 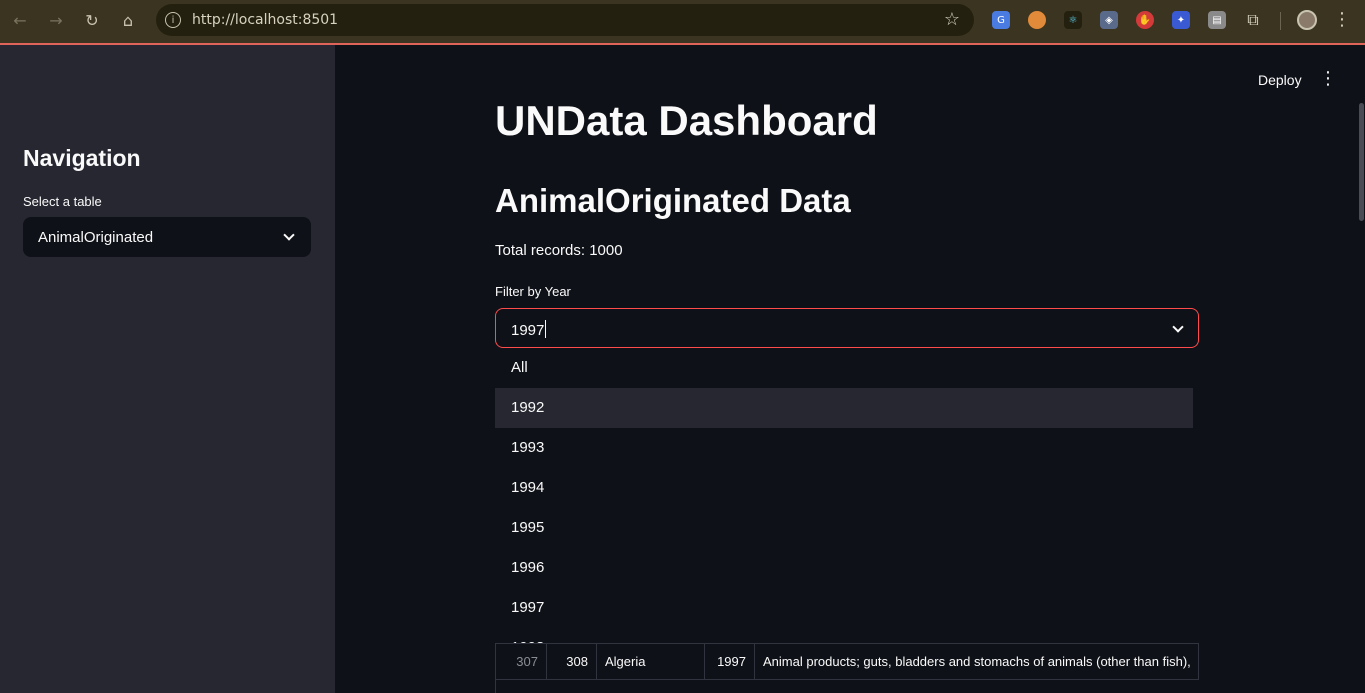 What do you see at coordinates (844, 635) in the screenshot?
I see `option-1998: 1998` at bounding box center [844, 635].